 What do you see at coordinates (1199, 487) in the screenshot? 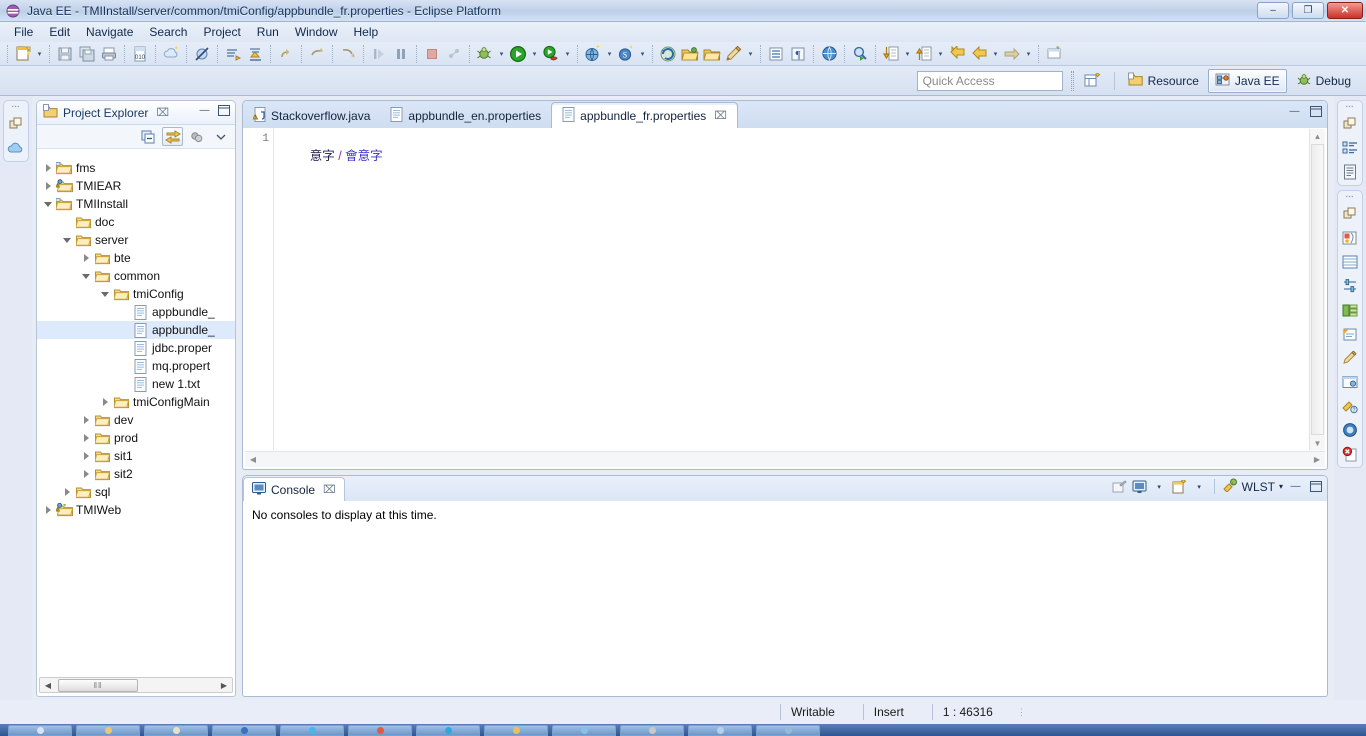
I see `new-console-dropdown-icon: ▾` at bounding box center [1199, 487].